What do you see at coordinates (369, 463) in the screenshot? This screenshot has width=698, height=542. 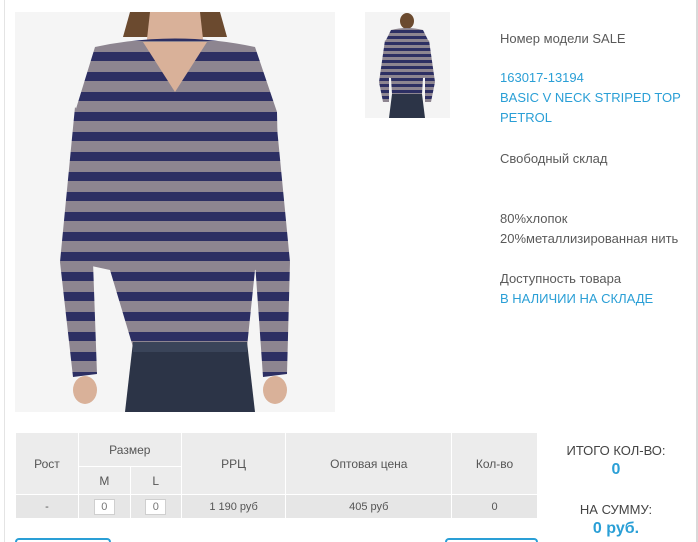 I see `header-wholesale-price: Оптовая цена` at bounding box center [369, 463].